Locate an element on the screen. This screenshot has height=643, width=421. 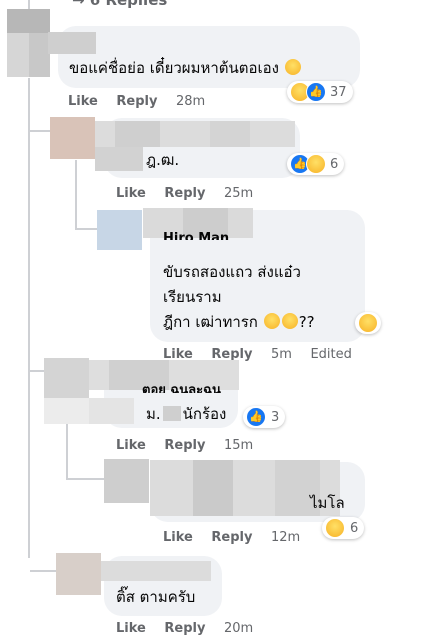
comment-text: ม. นักร้อง is located at coordinates (186, 414).